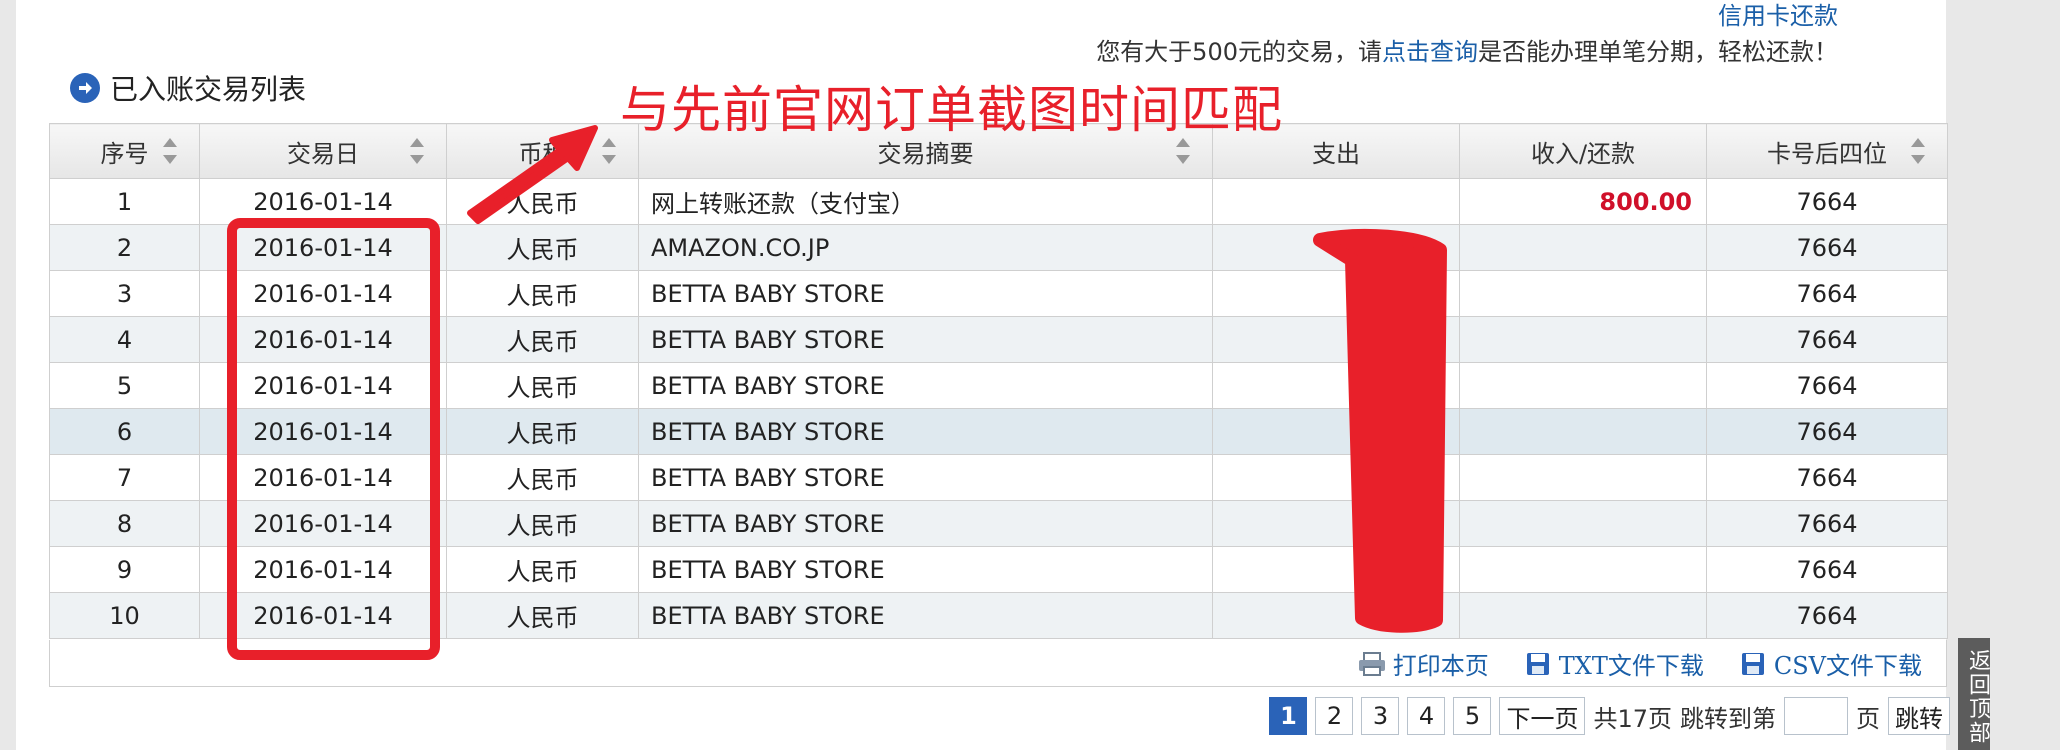  Describe the element at coordinates (1371, 663) in the screenshot. I see `printer-icon` at that location.